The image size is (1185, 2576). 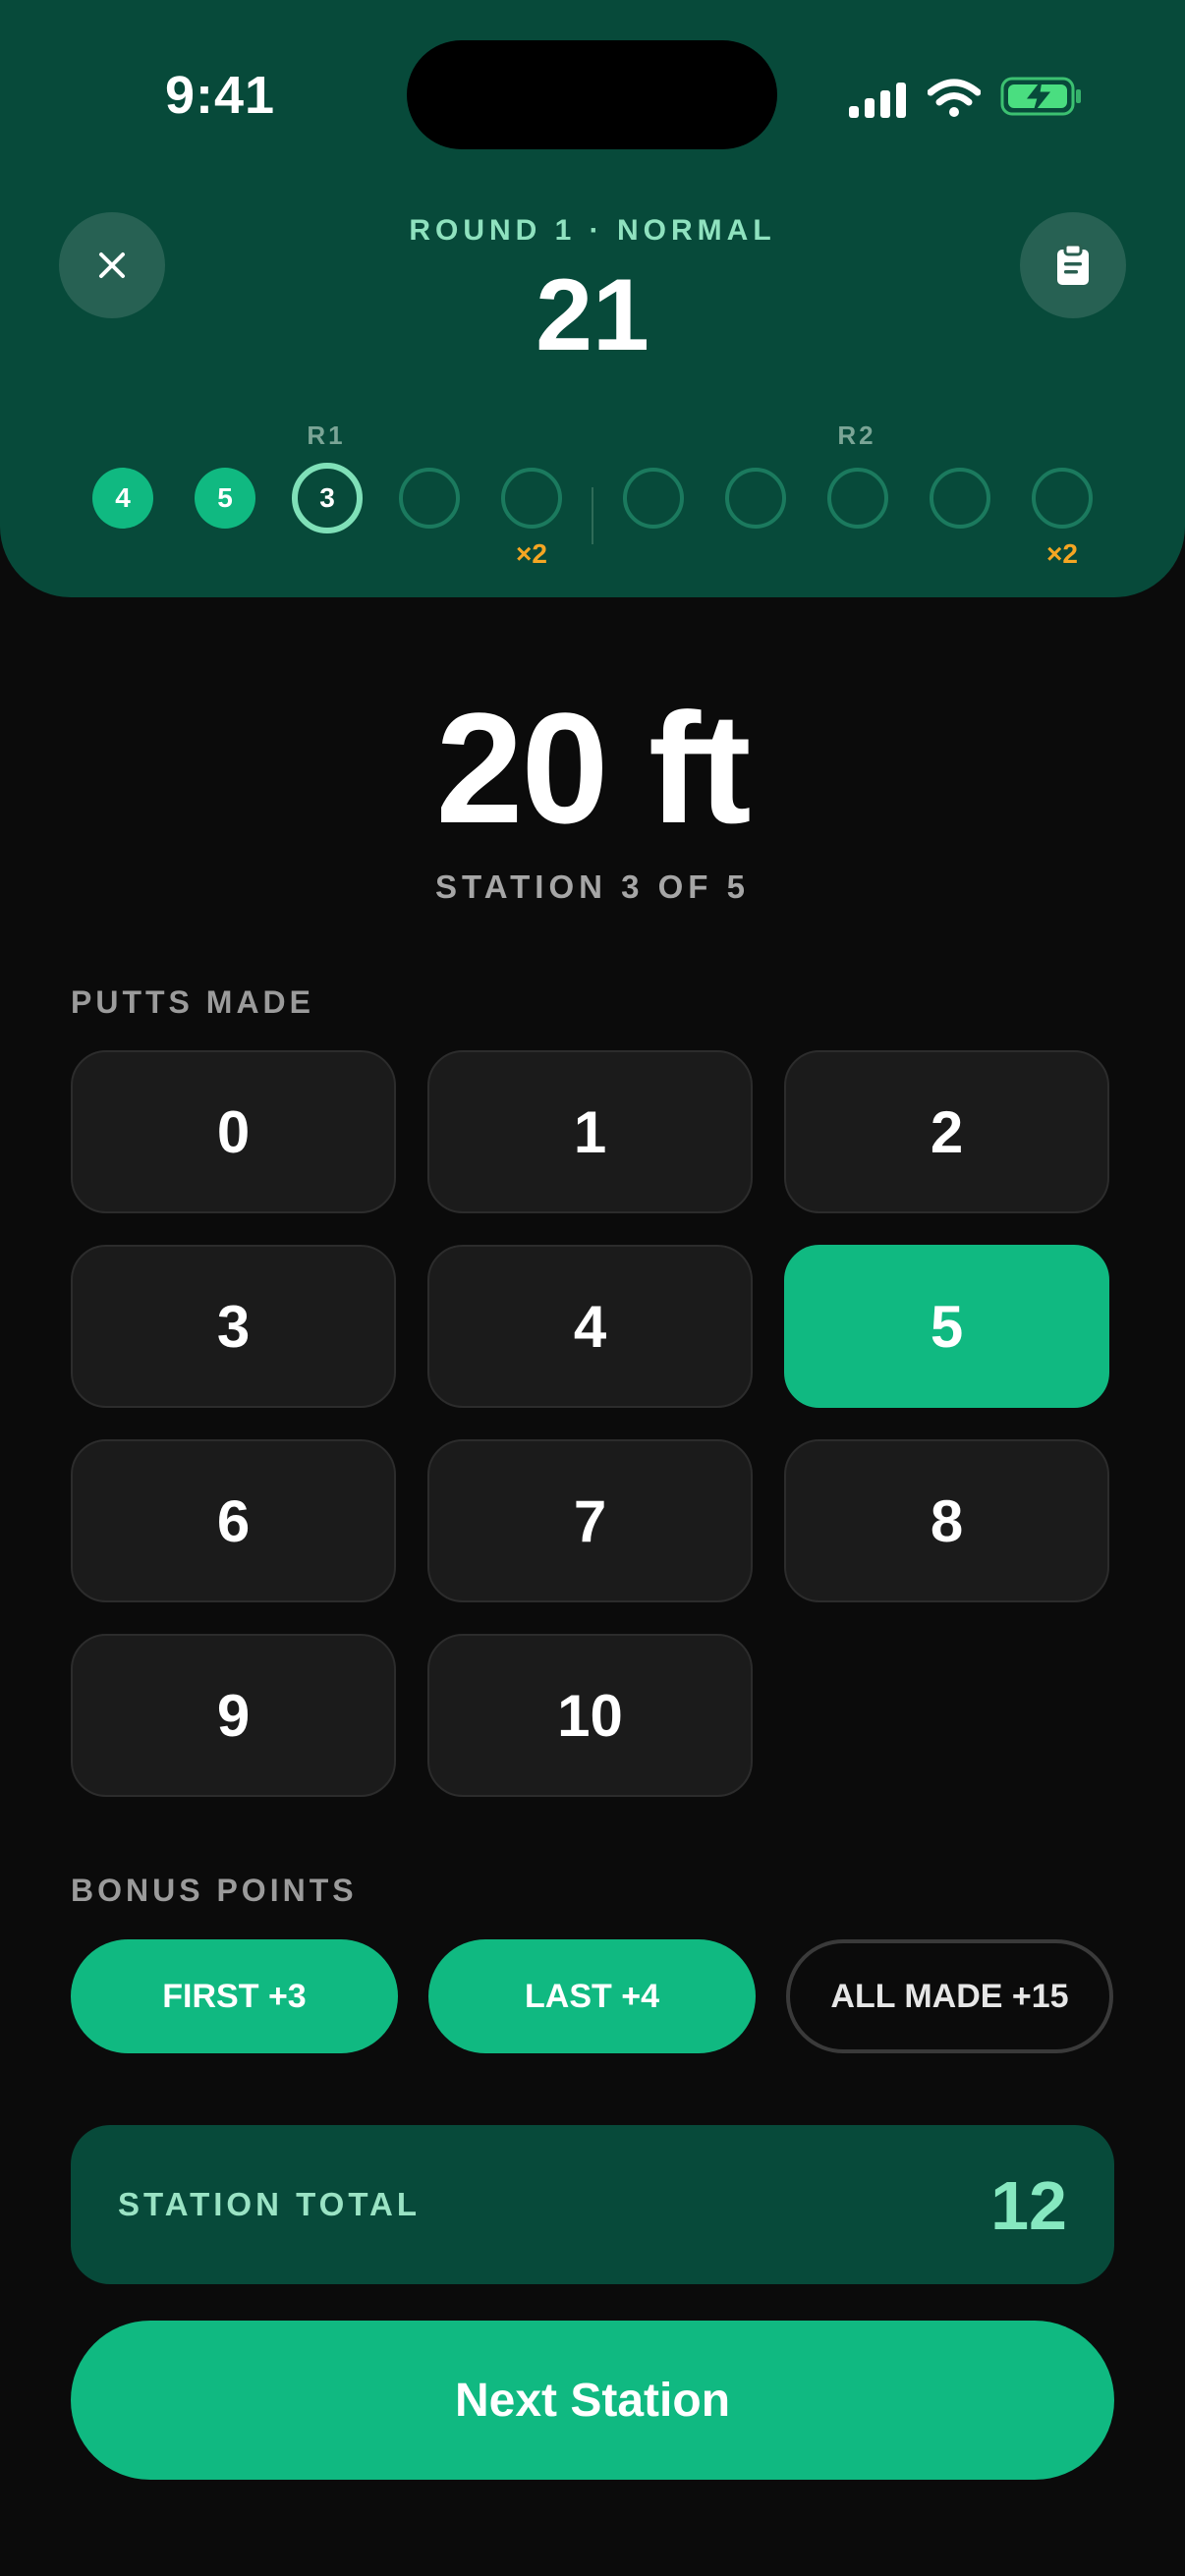 What do you see at coordinates (234, 1131) in the screenshot?
I see `putts-option-0: 0` at bounding box center [234, 1131].